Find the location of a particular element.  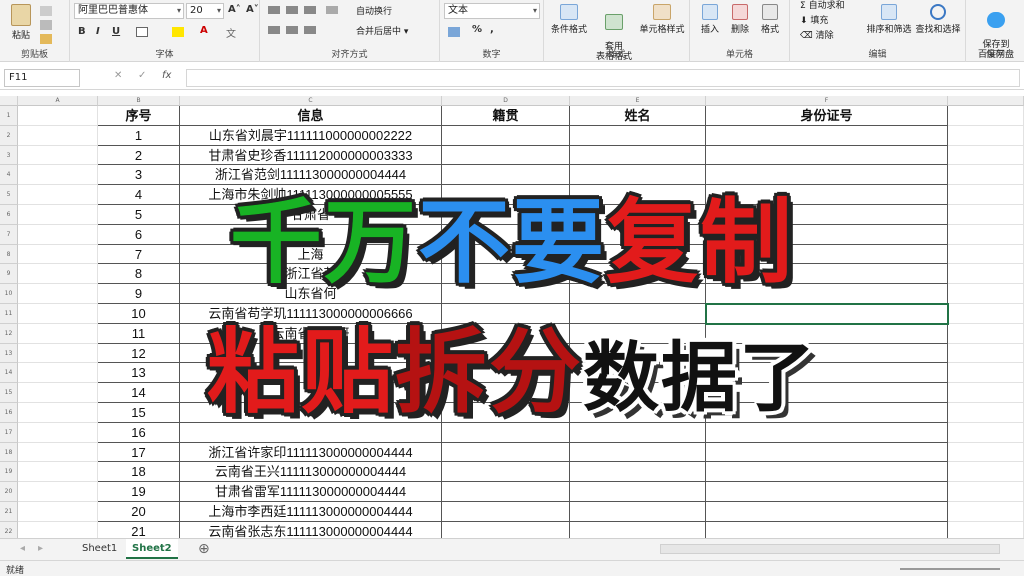

table-cell: 云南省张志东111113000000004444 is located at coordinates (311, 529).